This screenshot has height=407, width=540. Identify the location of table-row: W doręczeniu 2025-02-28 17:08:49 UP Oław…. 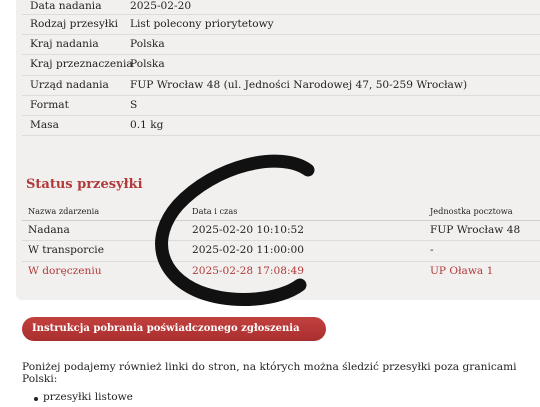
(281, 271).